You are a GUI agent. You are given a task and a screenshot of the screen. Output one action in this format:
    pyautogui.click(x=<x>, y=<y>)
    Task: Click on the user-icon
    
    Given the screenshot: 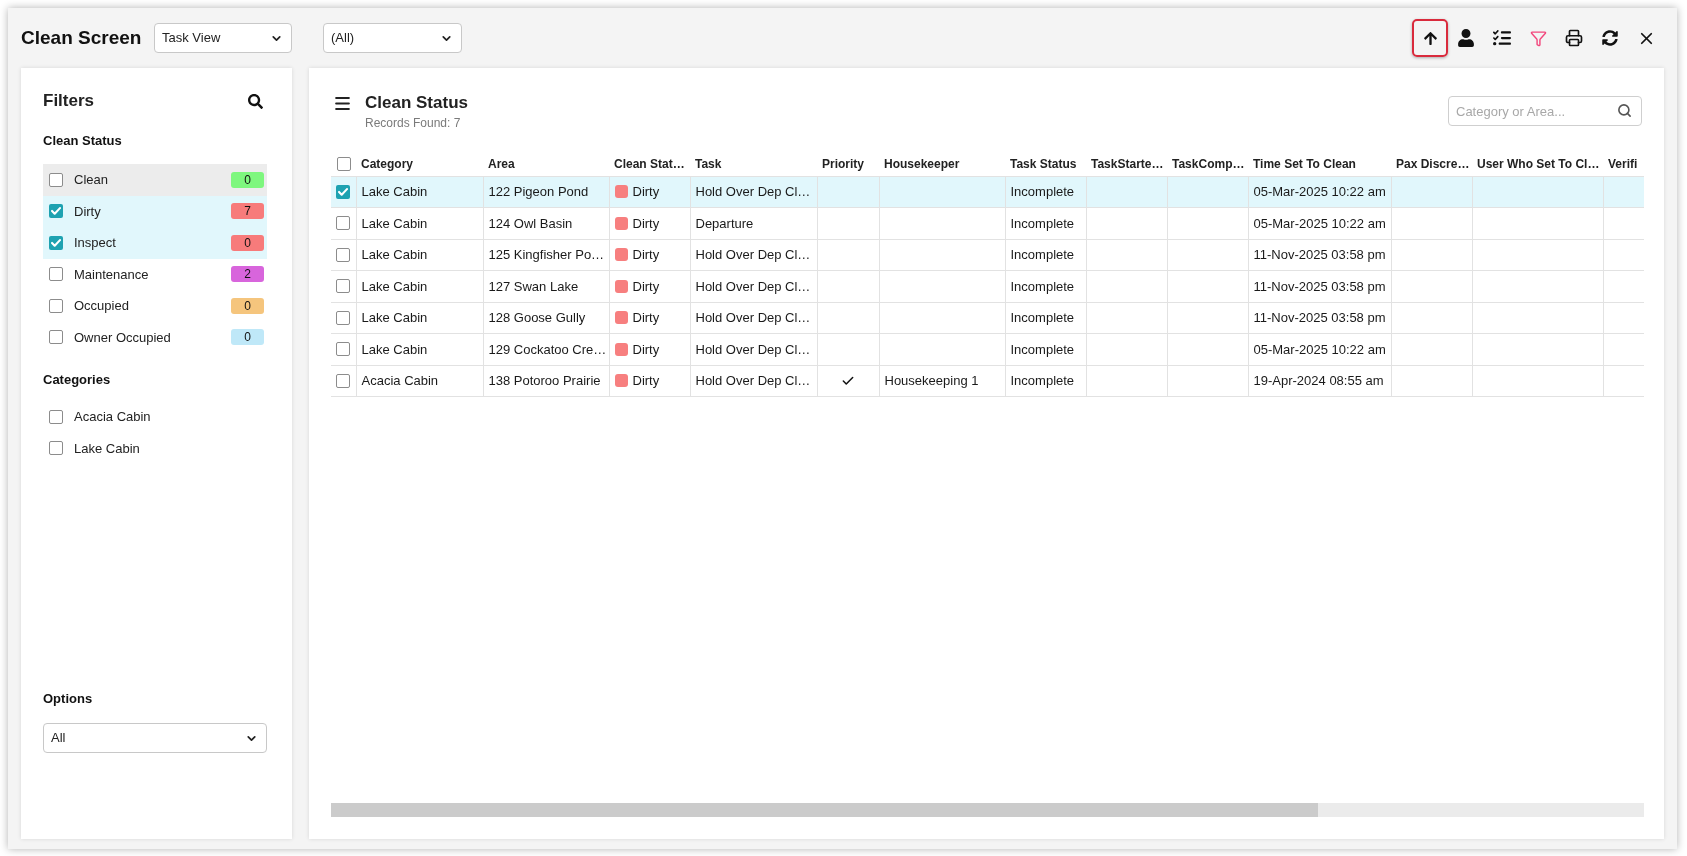 What is the action you would take?
    pyautogui.click(x=1466, y=38)
    